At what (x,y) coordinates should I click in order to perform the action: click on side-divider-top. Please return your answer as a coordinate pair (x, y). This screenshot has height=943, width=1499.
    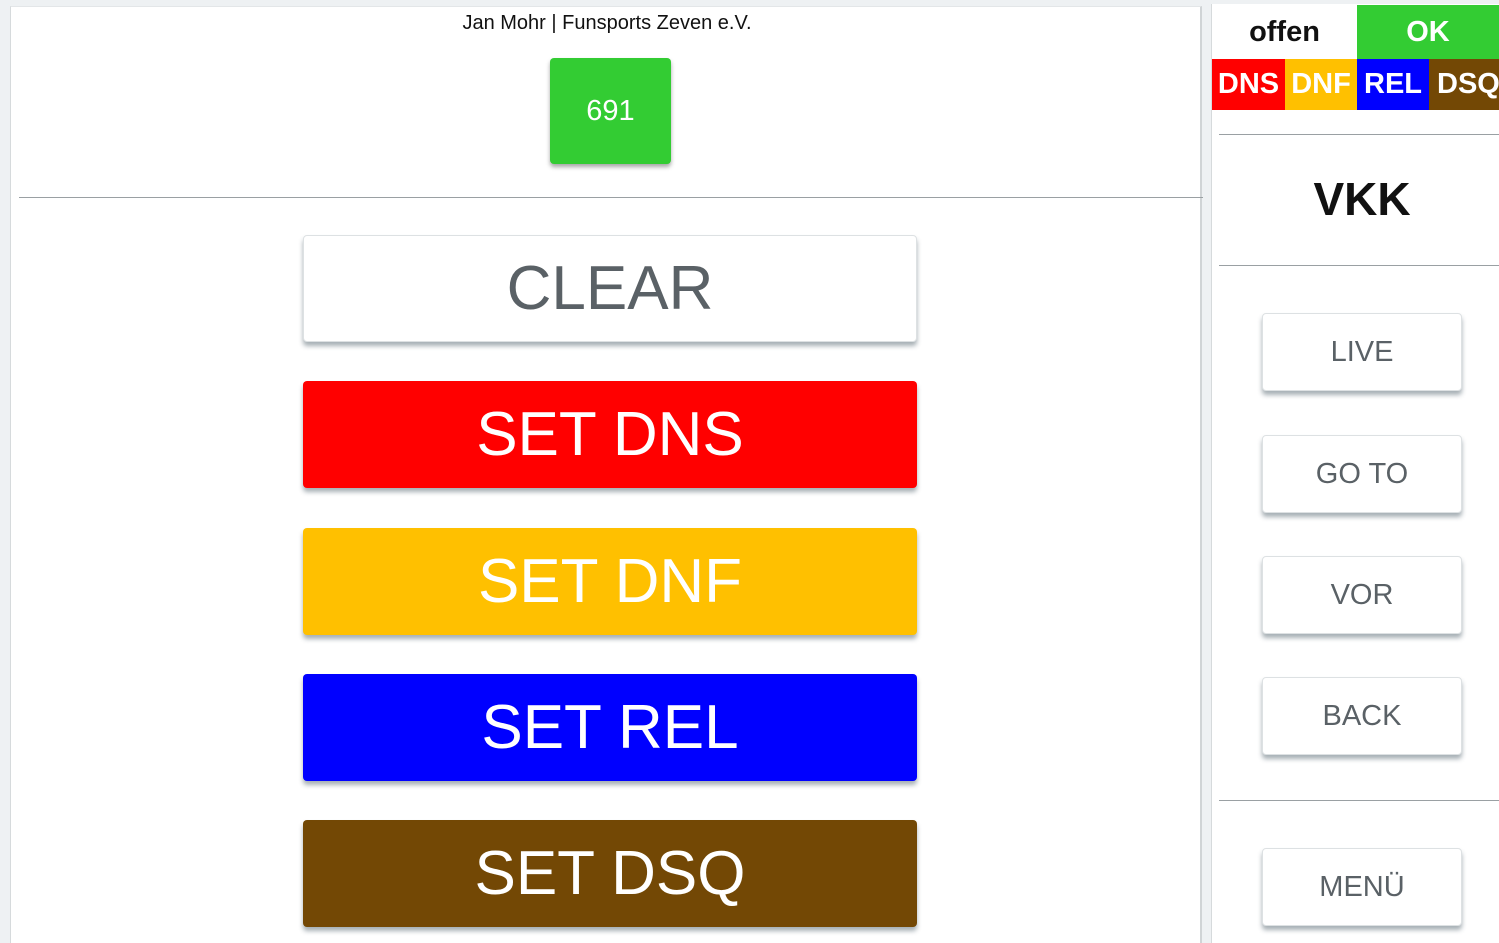
    Looking at the image, I should click on (1359, 134).